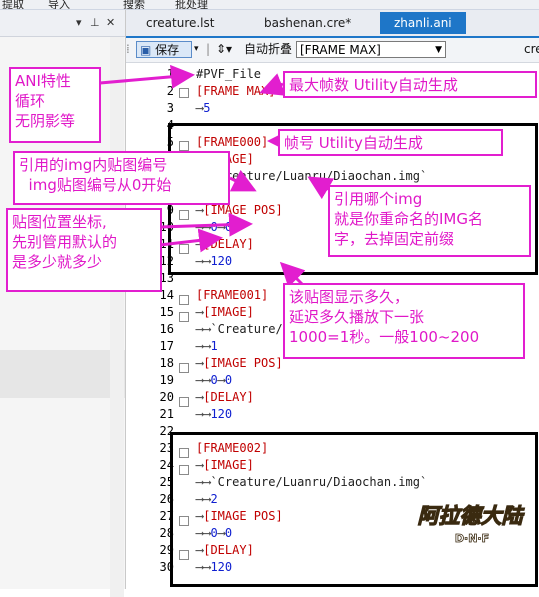 This screenshot has width=539, height=597. I want to click on line-number: 30, so click(166, 567).